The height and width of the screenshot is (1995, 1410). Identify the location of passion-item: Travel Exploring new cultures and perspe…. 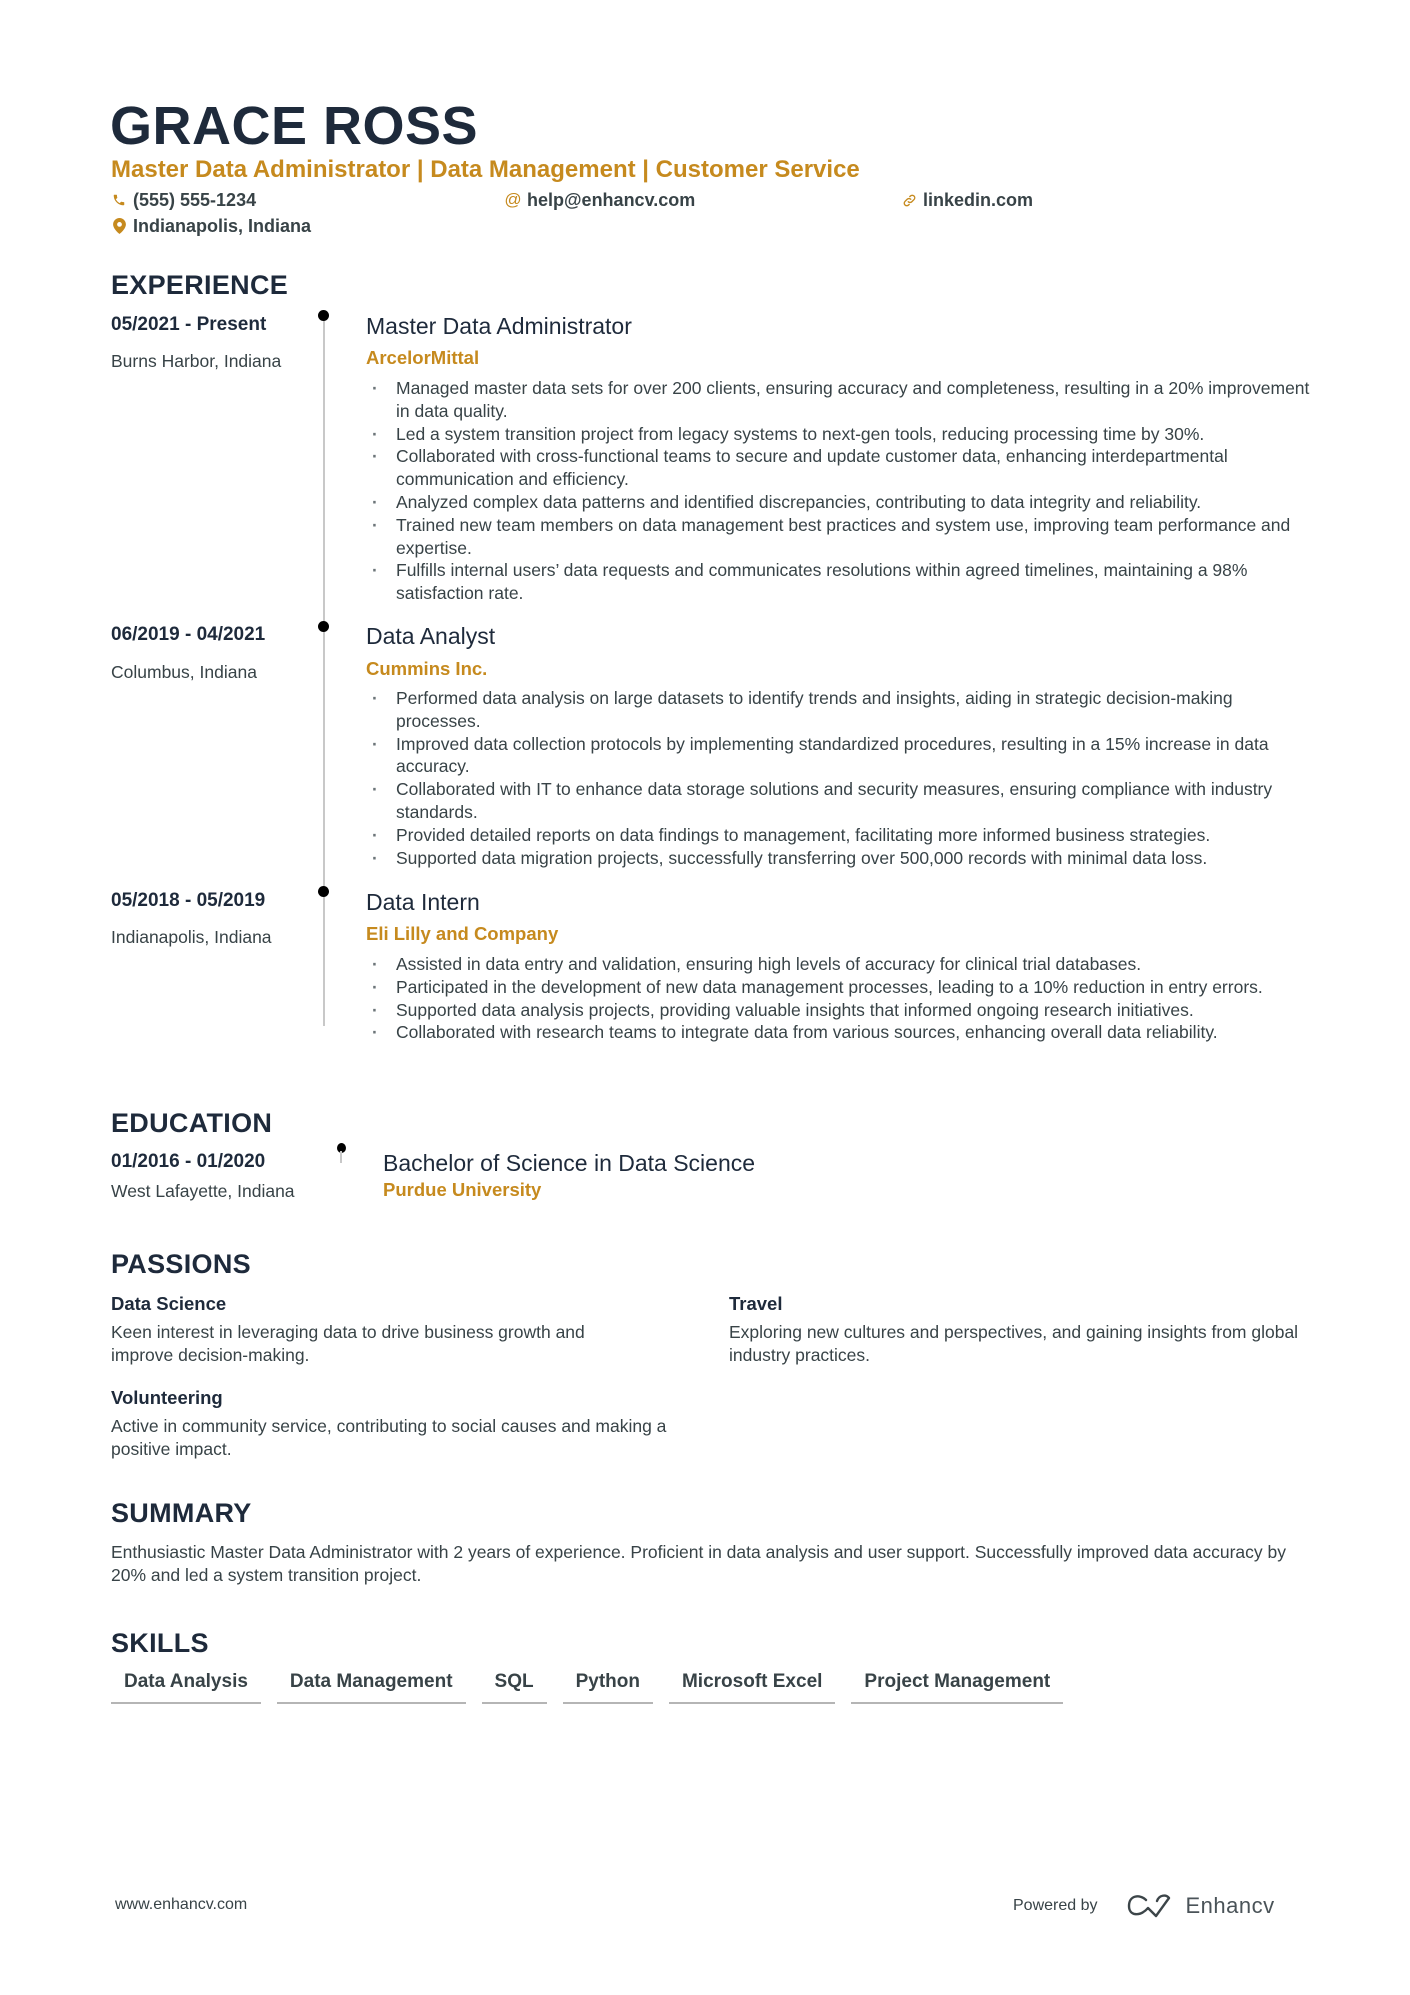
(1029, 1329).